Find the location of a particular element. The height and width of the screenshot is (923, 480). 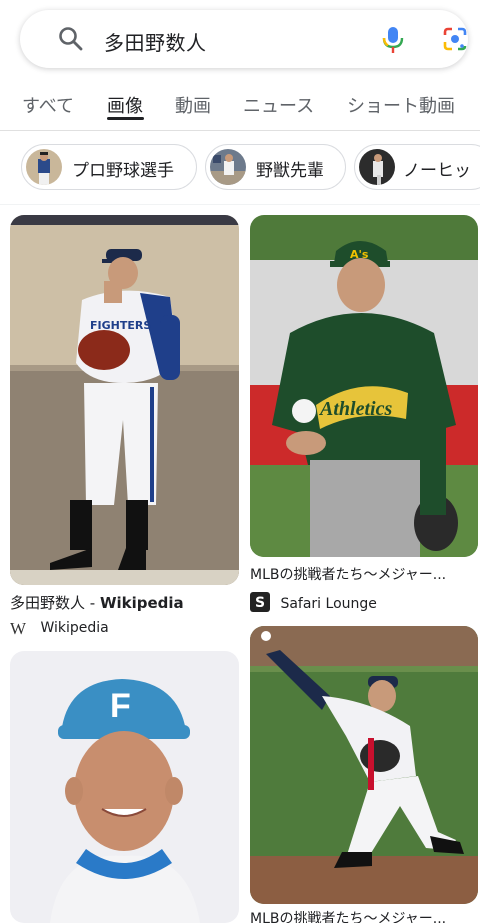

microphone-icon is located at coordinates (393, 40).